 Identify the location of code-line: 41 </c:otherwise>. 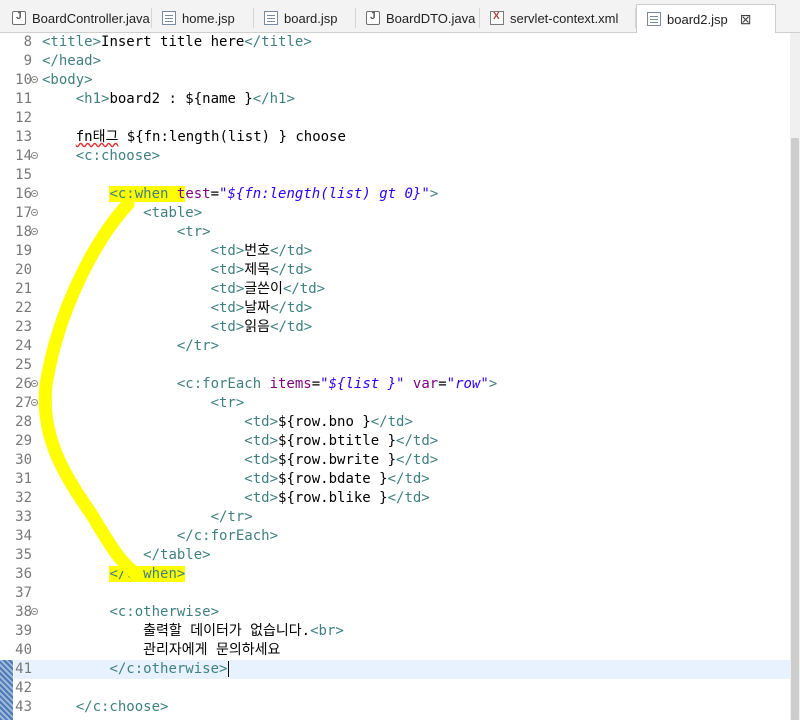
(395, 669).